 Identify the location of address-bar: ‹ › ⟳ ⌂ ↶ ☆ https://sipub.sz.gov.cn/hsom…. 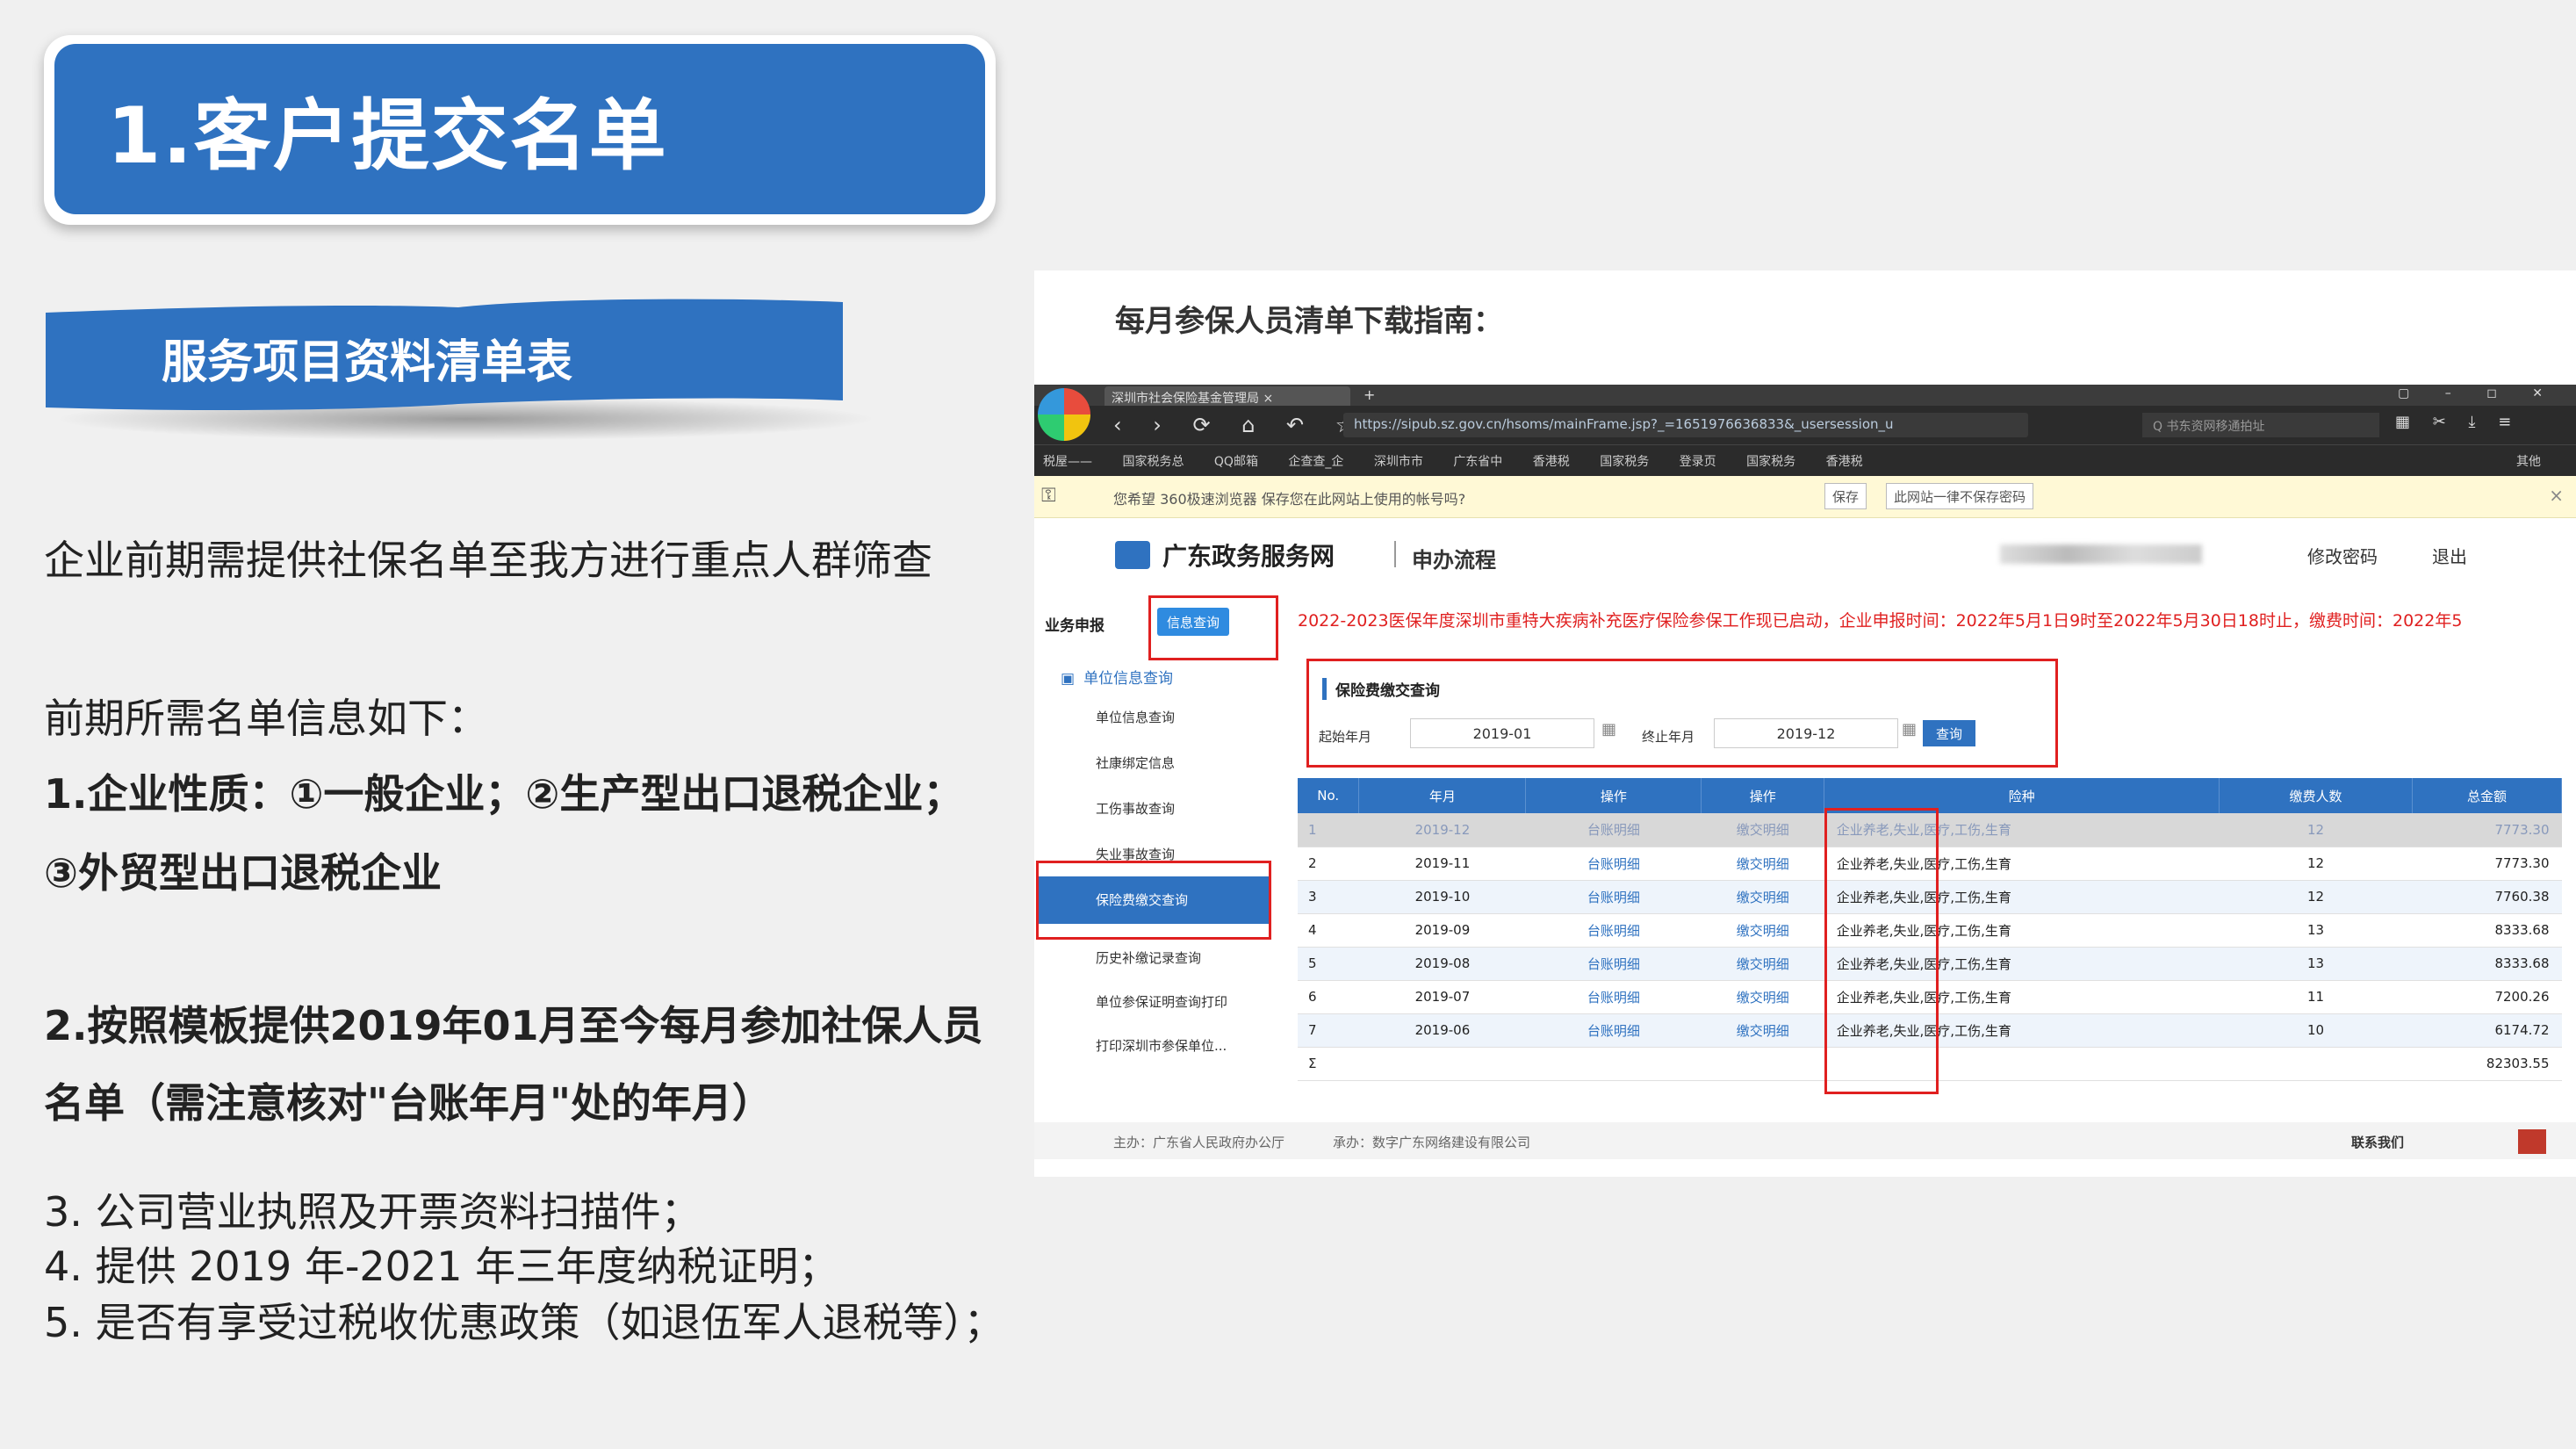
(1805, 425).